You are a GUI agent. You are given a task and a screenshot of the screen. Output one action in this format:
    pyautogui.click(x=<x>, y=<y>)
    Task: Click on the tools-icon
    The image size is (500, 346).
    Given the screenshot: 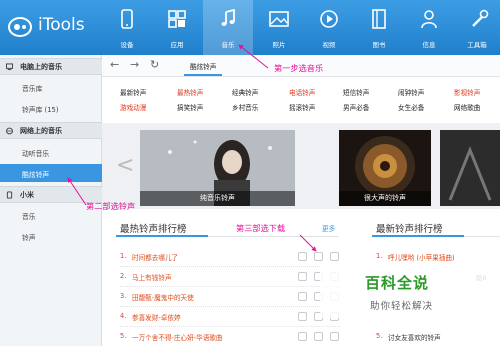 What is the action you would take?
    pyautogui.click(x=480, y=18)
    